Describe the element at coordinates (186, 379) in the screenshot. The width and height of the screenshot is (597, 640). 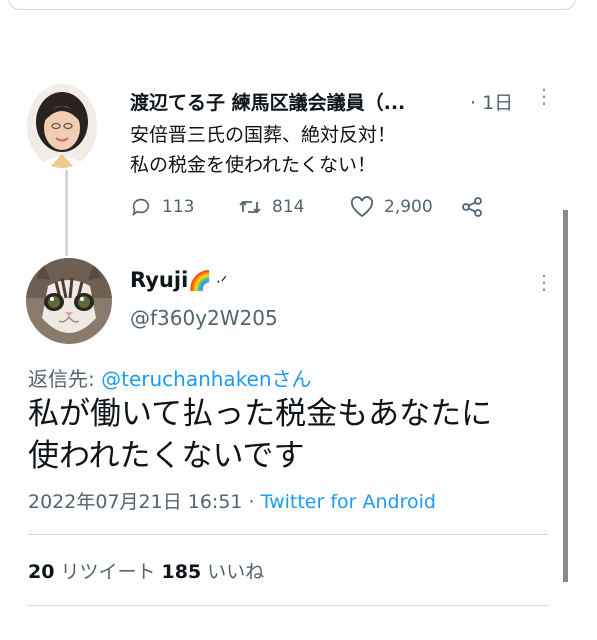
I see `reply-to-handle-link: @teruchanhaken` at that location.